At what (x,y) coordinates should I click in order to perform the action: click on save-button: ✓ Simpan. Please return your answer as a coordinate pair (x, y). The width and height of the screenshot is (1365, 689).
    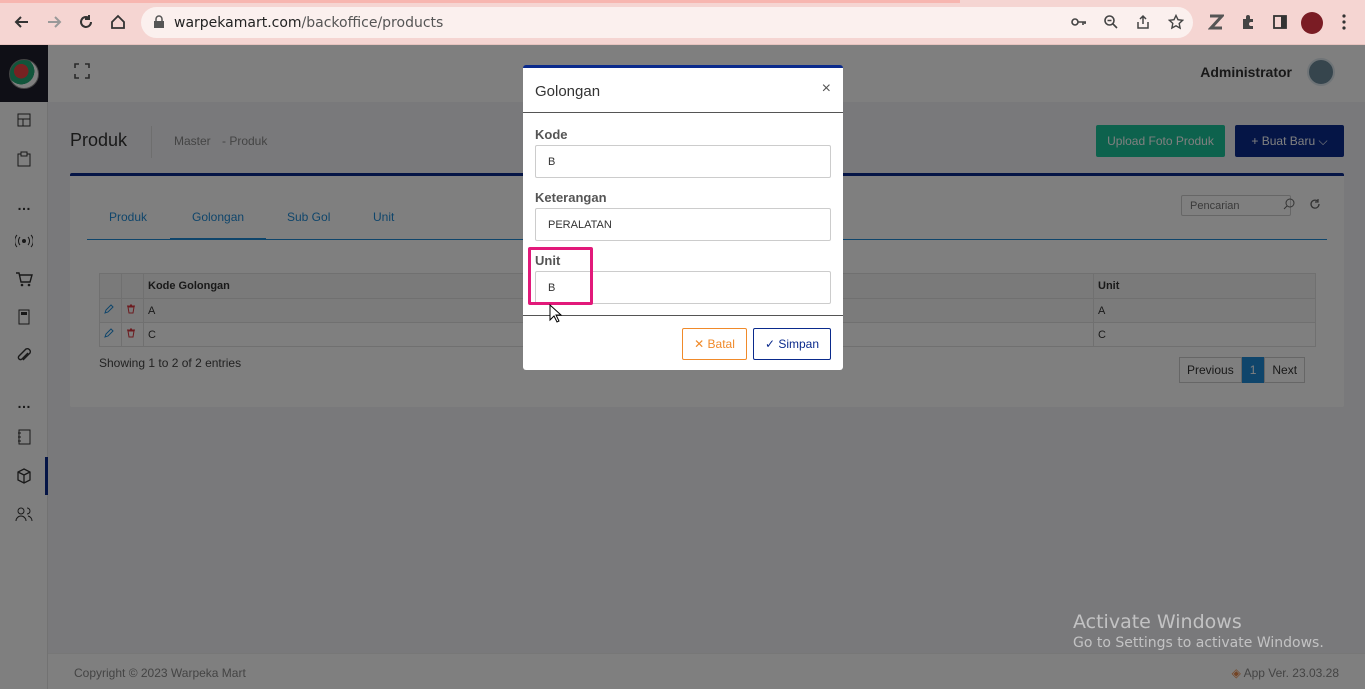
    Looking at the image, I should click on (792, 344).